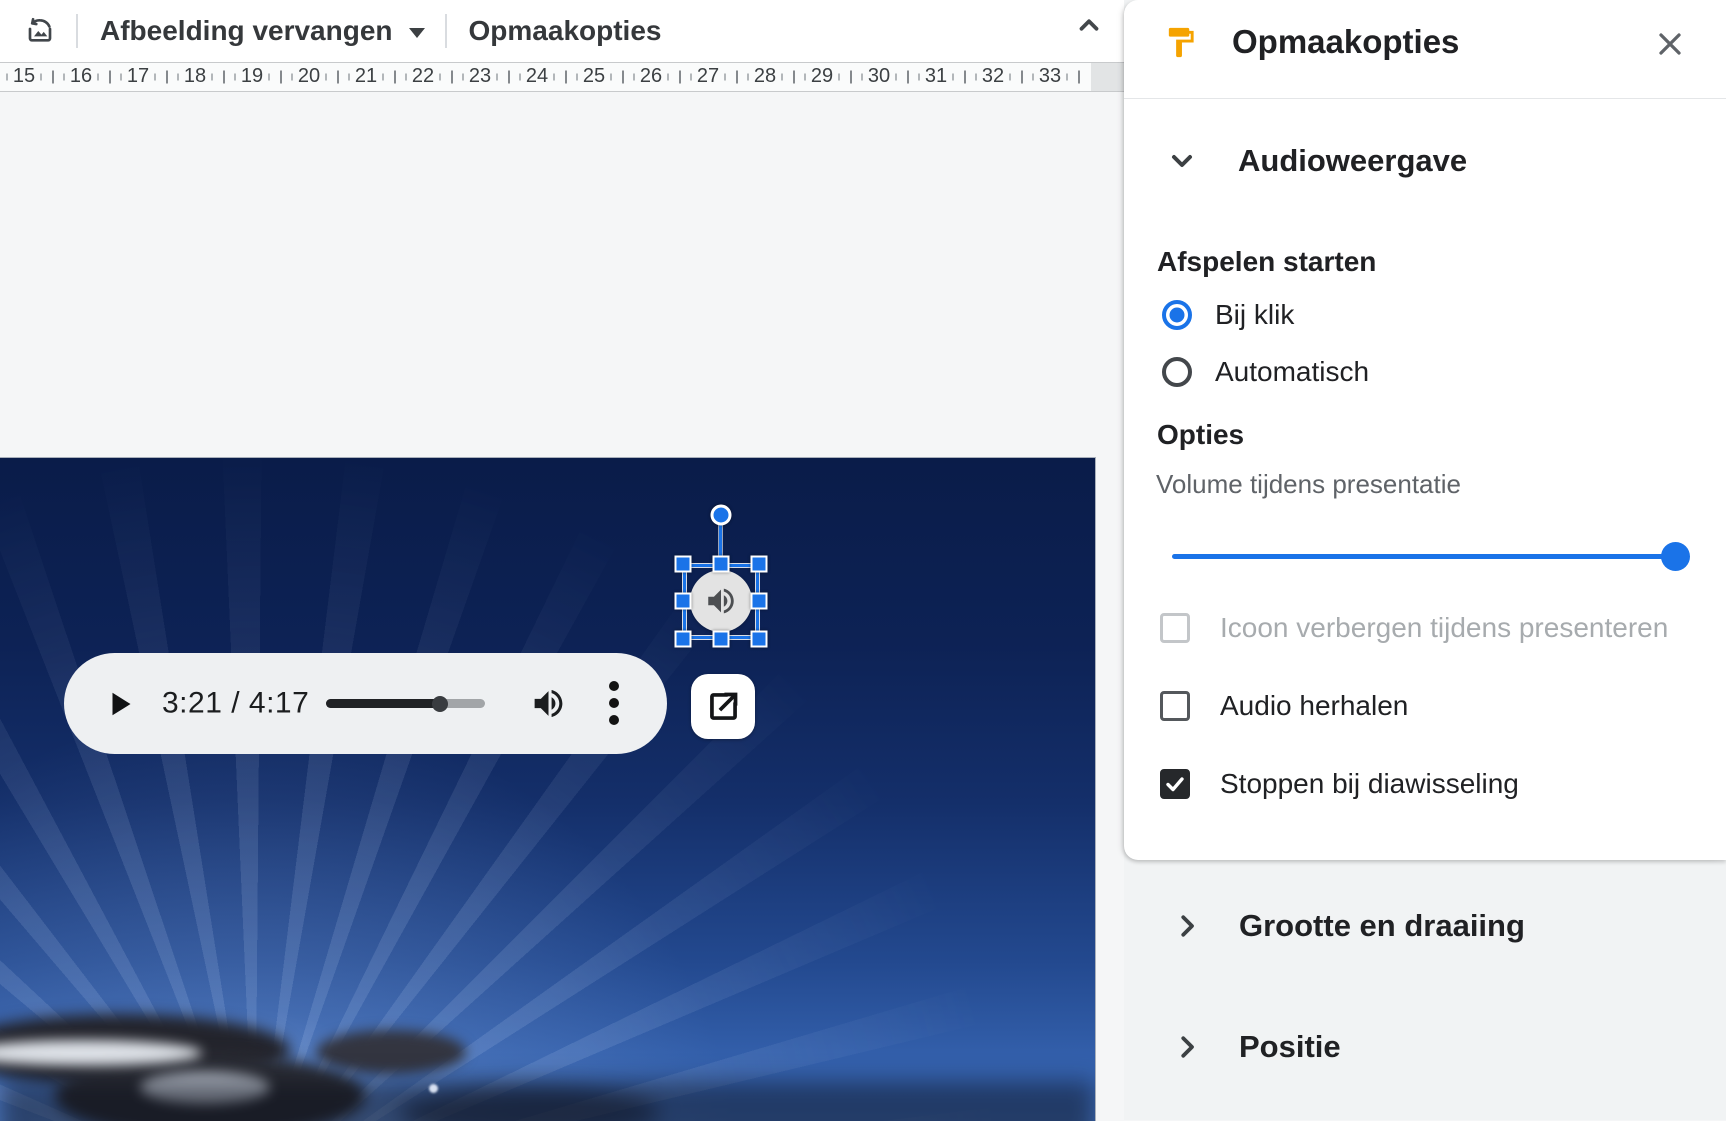 This screenshot has height=1121, width=1726. Describe the element at coordinates (1425, 98) in the screenshot. I see `panel-header-divider` at that location.